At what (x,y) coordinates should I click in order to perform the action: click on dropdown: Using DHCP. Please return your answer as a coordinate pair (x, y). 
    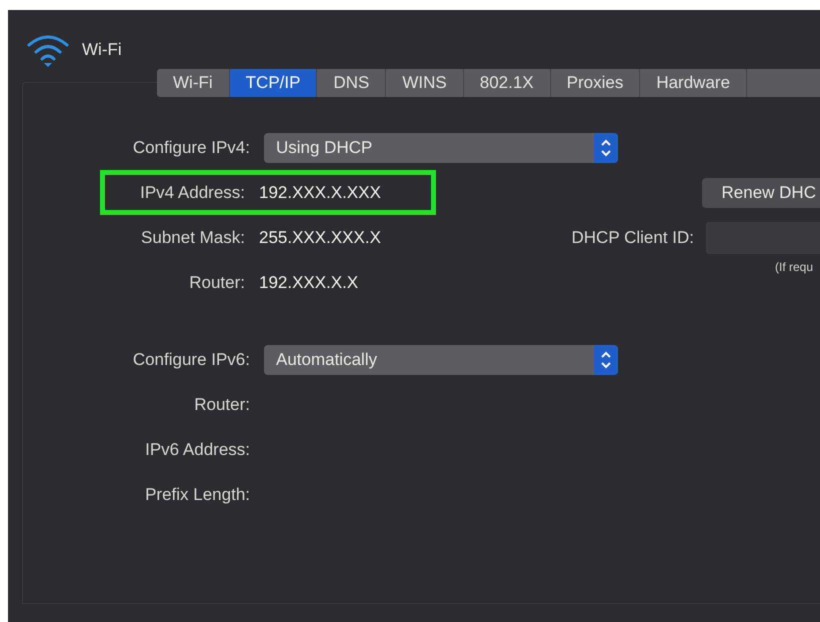
    Looking at the image, I should click on (441, 147).